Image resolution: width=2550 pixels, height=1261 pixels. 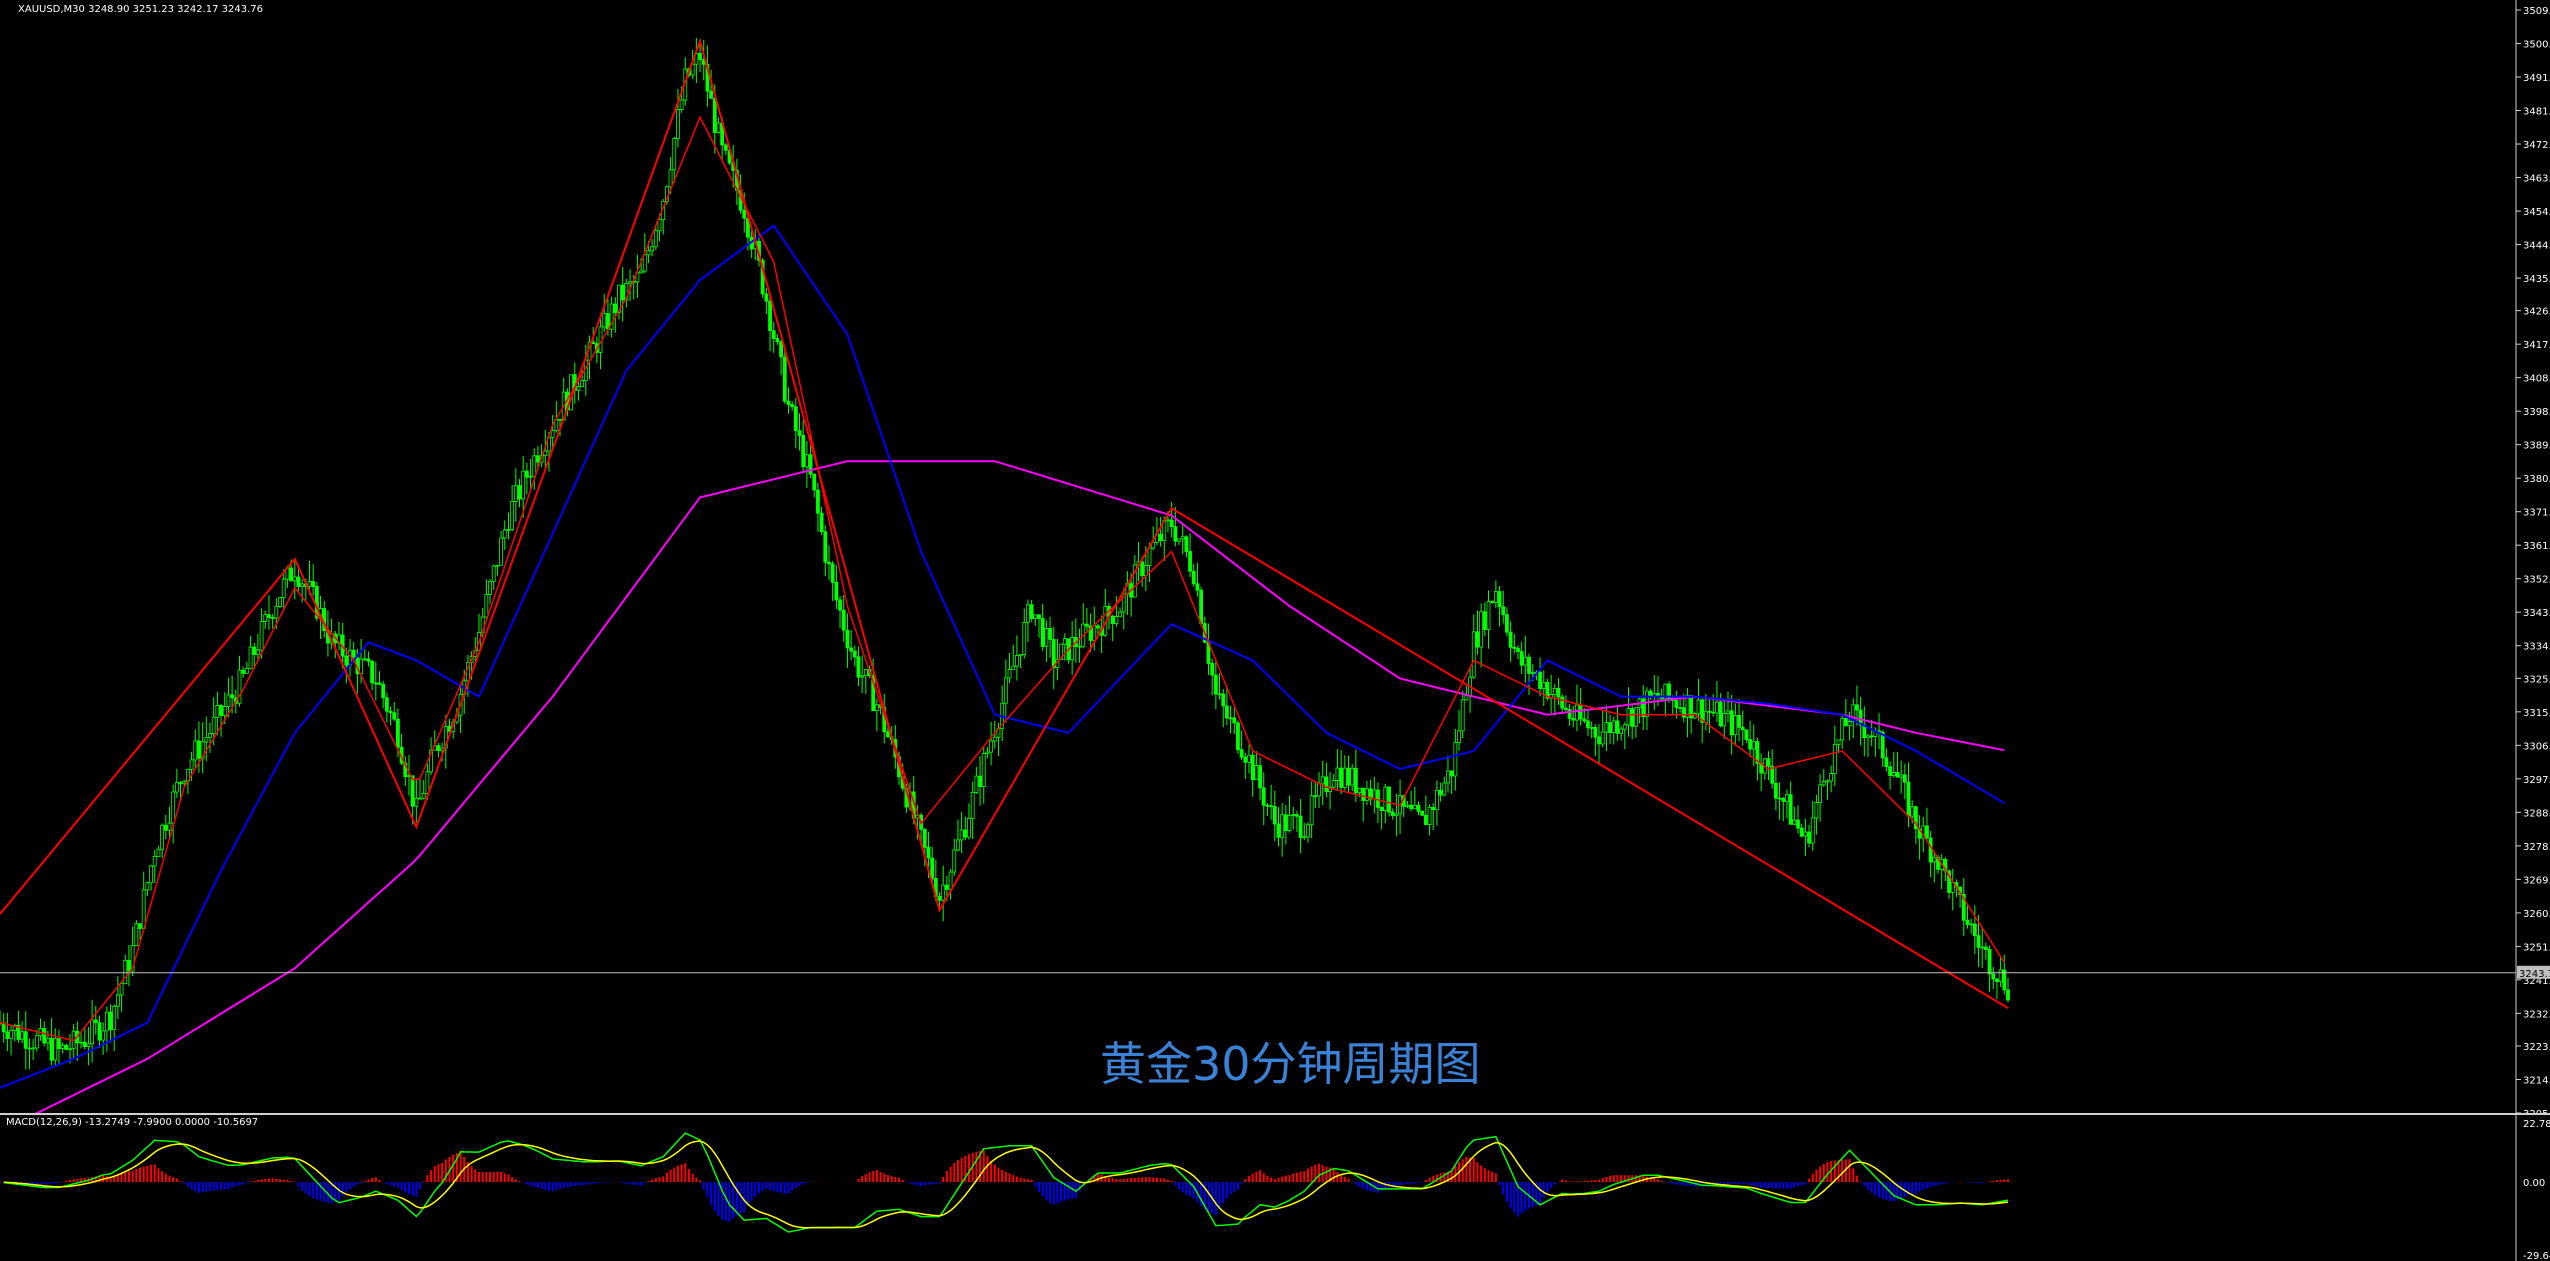 I want to click on price-tick-label: 3325.05, so click(x=2536, y=679).